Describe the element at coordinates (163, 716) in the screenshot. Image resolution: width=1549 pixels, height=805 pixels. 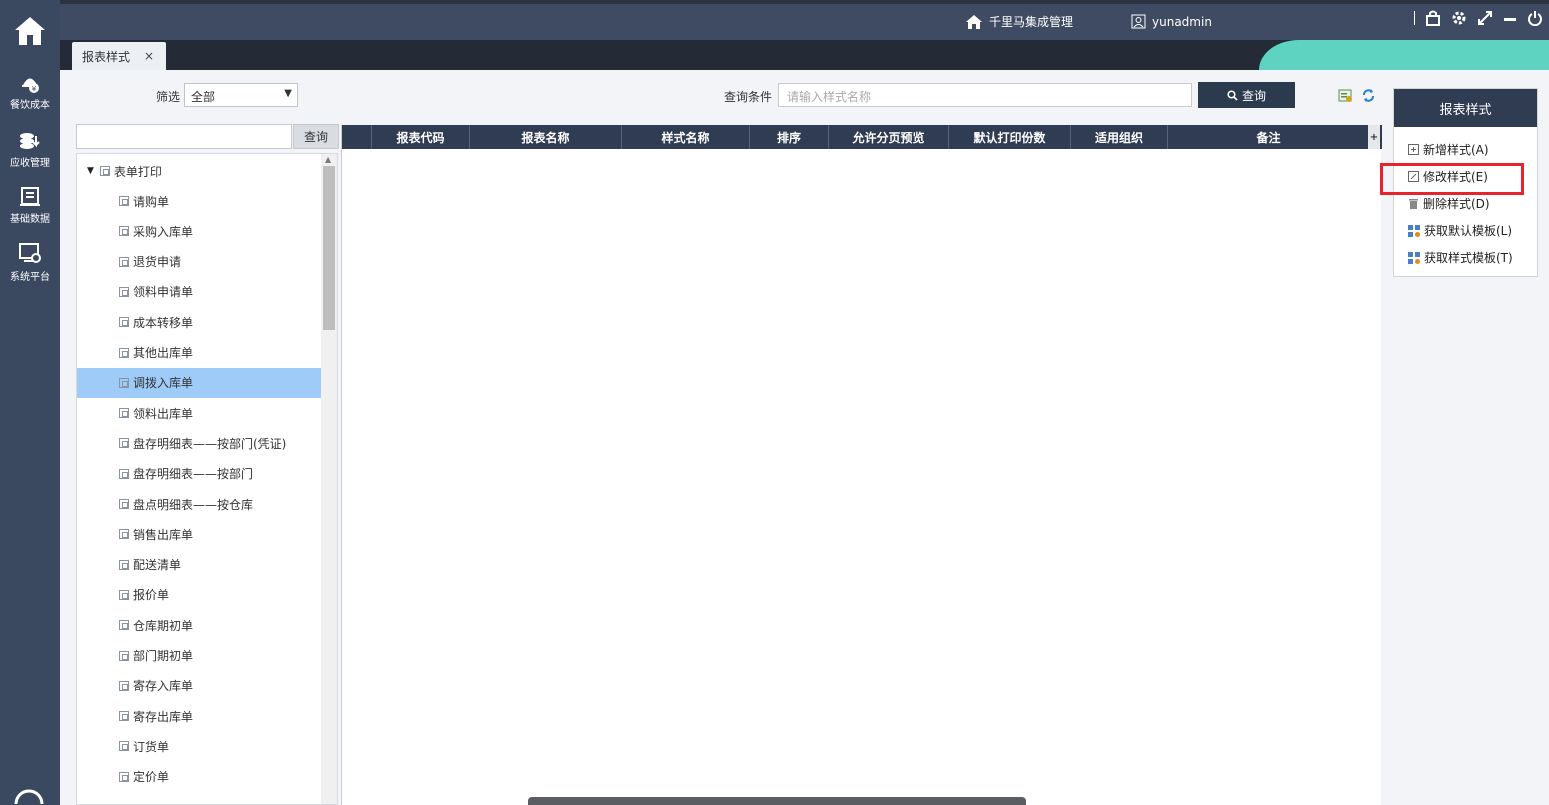
I see `tree-item-label: 寄存出库单` at that location.